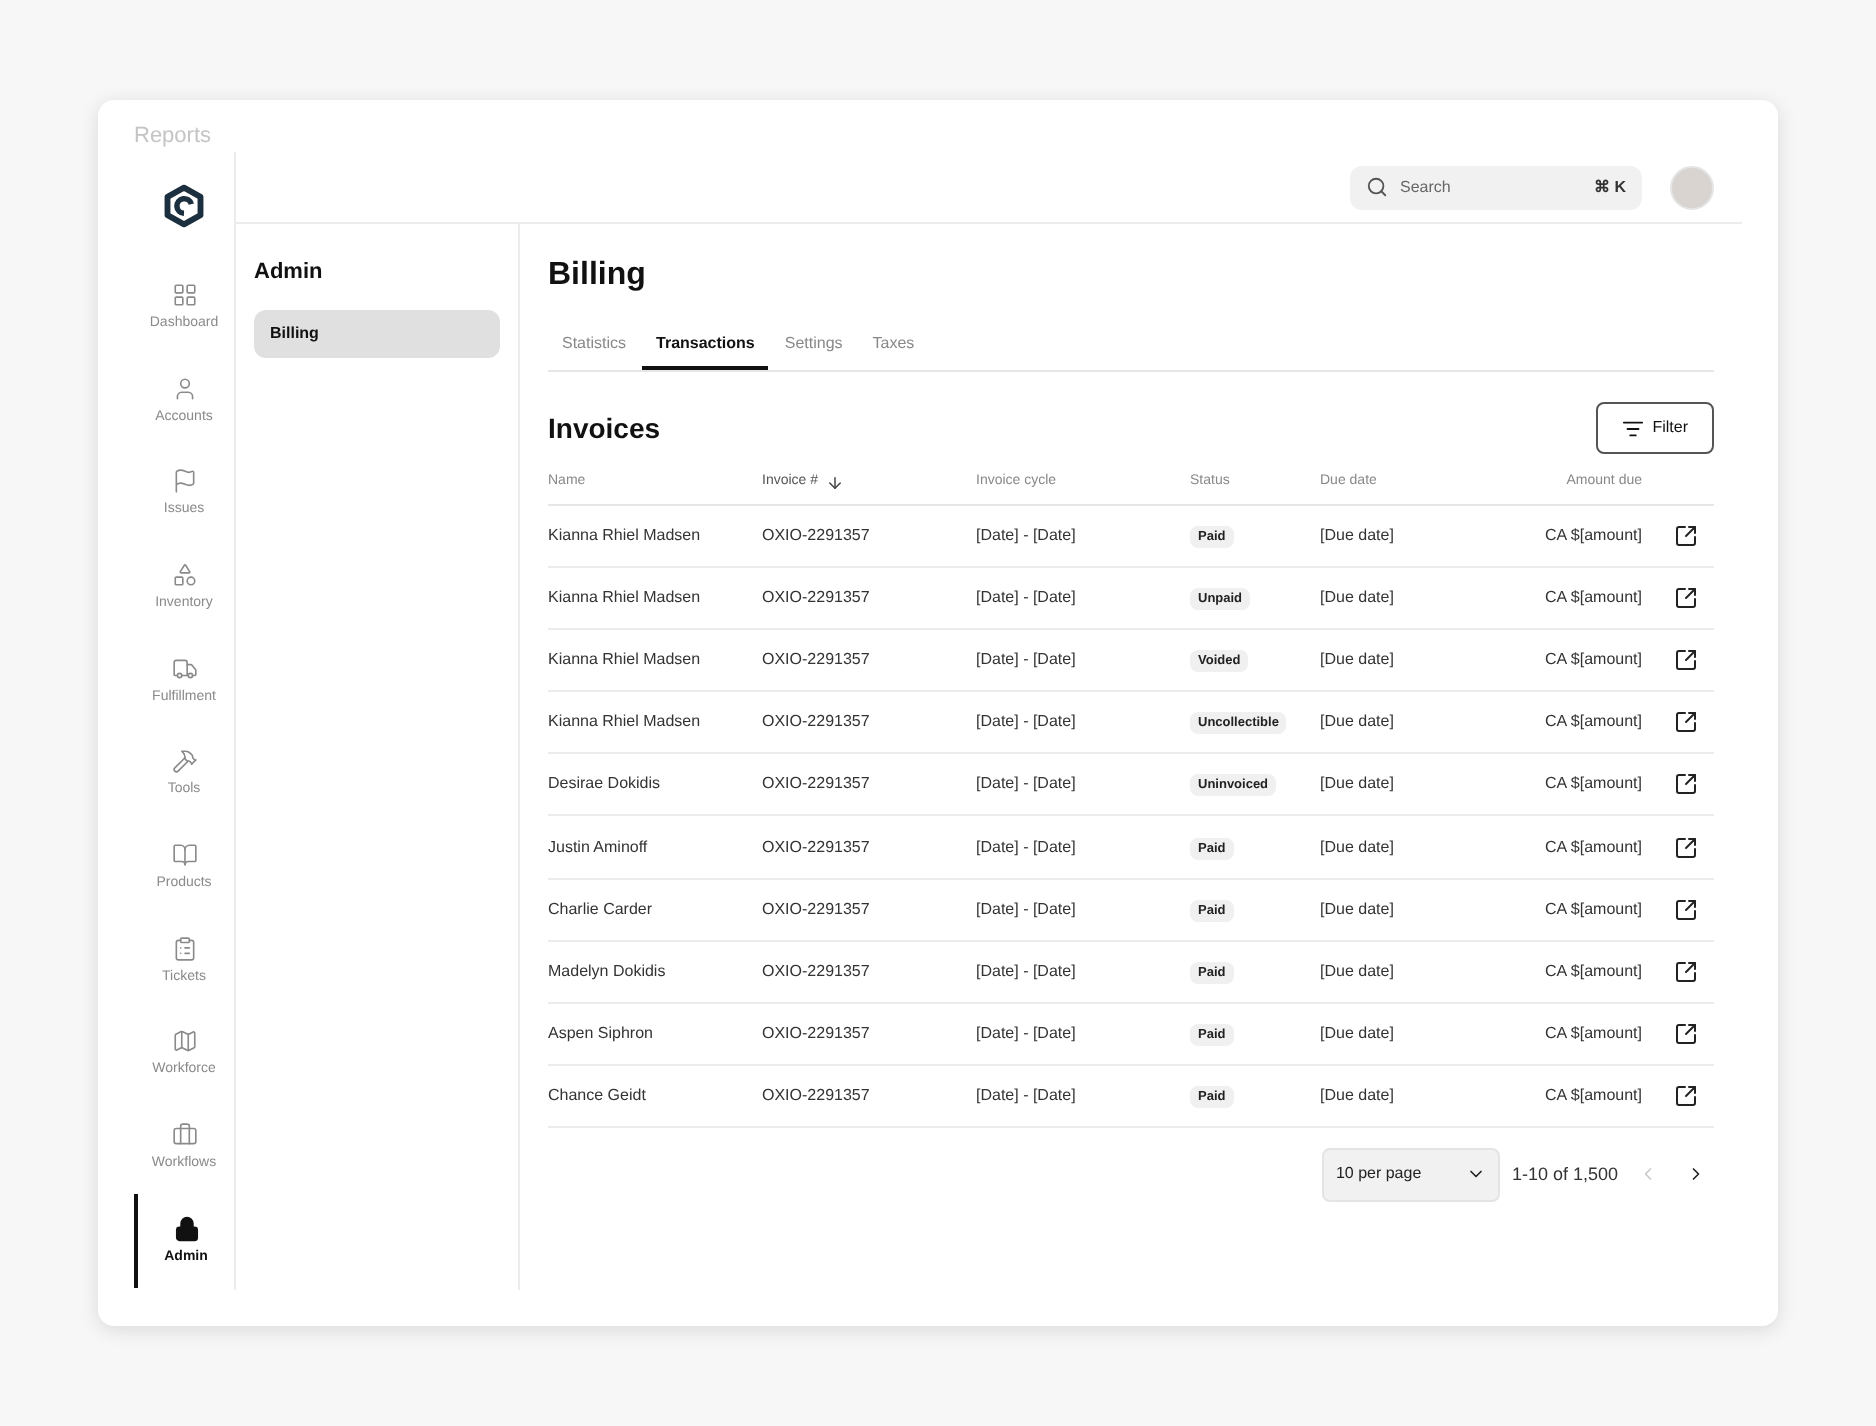  I want to click on tab: Statistics, so click(594, 345).